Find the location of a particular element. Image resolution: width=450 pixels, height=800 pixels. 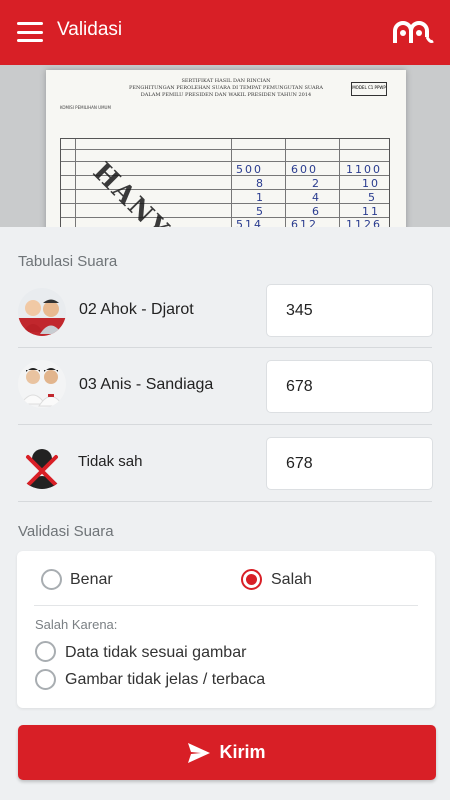

candidate-row: 03 Anis - Sandiaga is located at coordinates (225, 393).